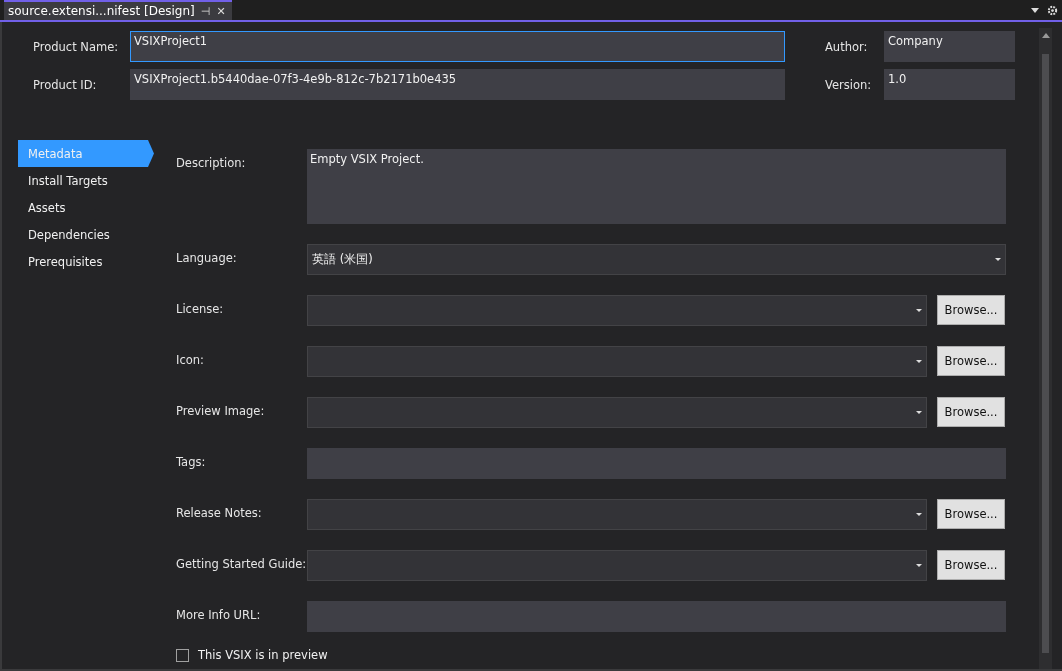 The image size is (1062, 671). What do you see at coordinates (101, 11) in the screenshot?
I see `tab-title: source.extensi...nifest [Design]` at bounding box center [101, 11].